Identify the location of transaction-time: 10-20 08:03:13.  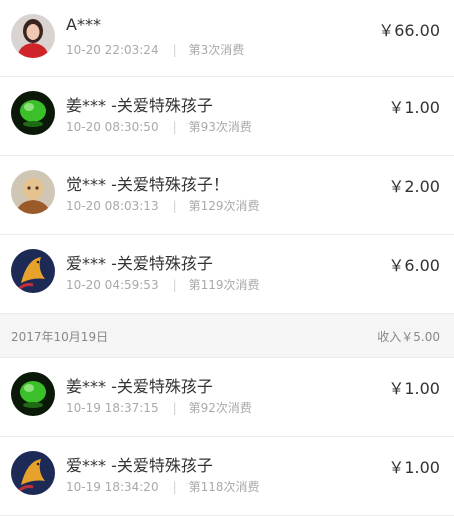
(112, 205).